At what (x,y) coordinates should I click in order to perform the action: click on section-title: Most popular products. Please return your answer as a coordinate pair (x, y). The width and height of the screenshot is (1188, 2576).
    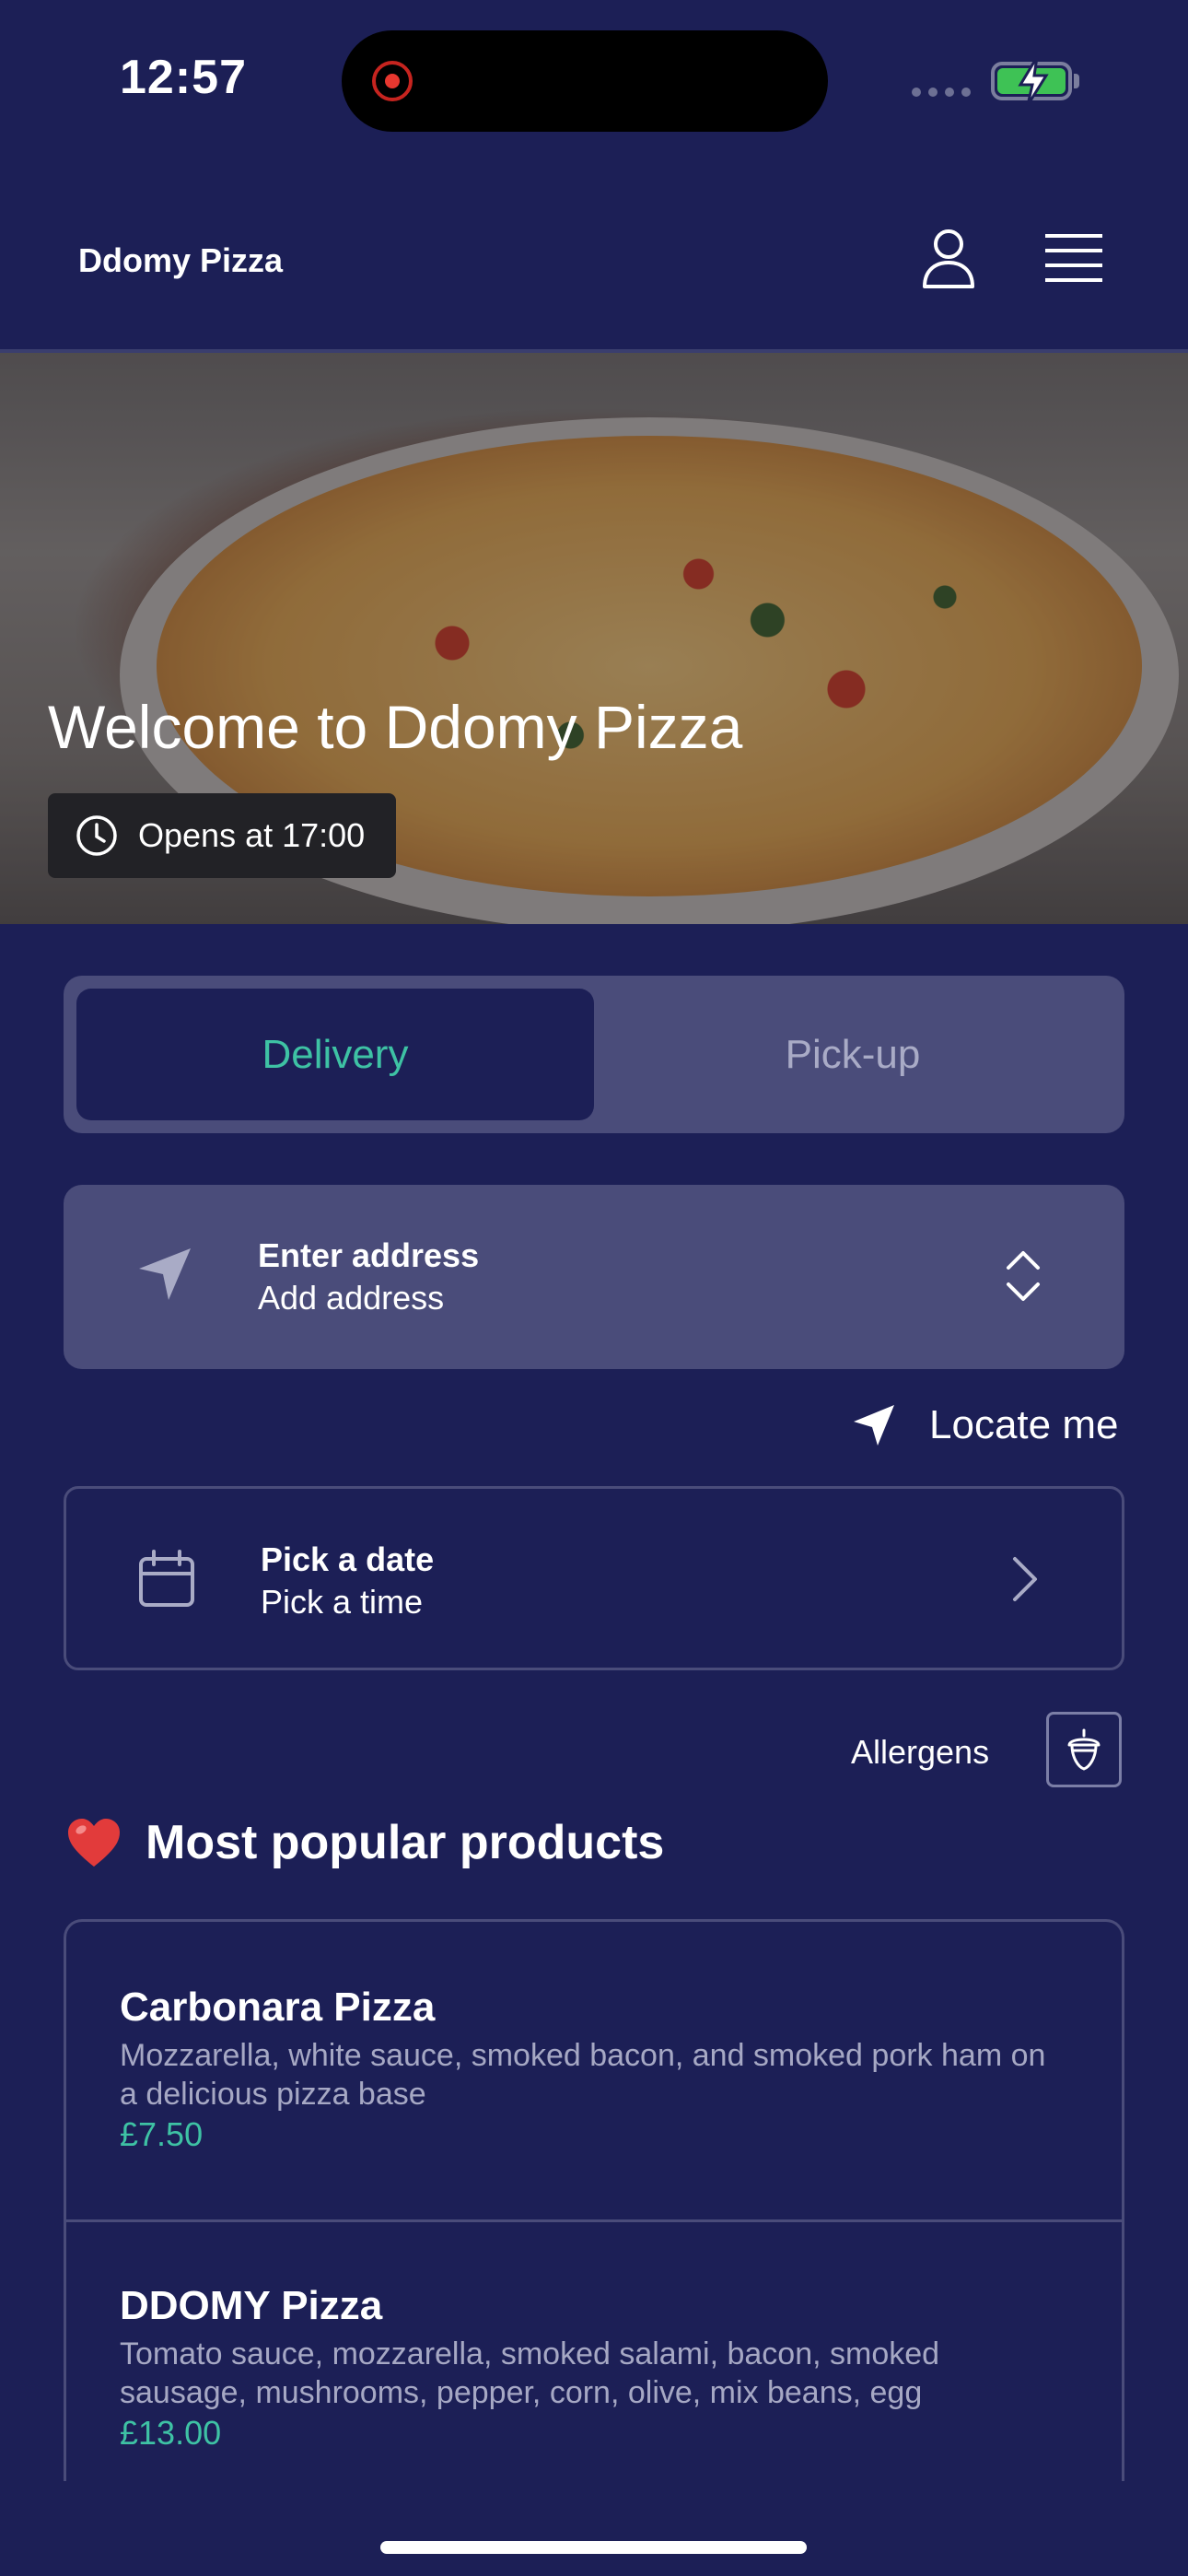
    Looking at the image, I should click on (365, 1842).